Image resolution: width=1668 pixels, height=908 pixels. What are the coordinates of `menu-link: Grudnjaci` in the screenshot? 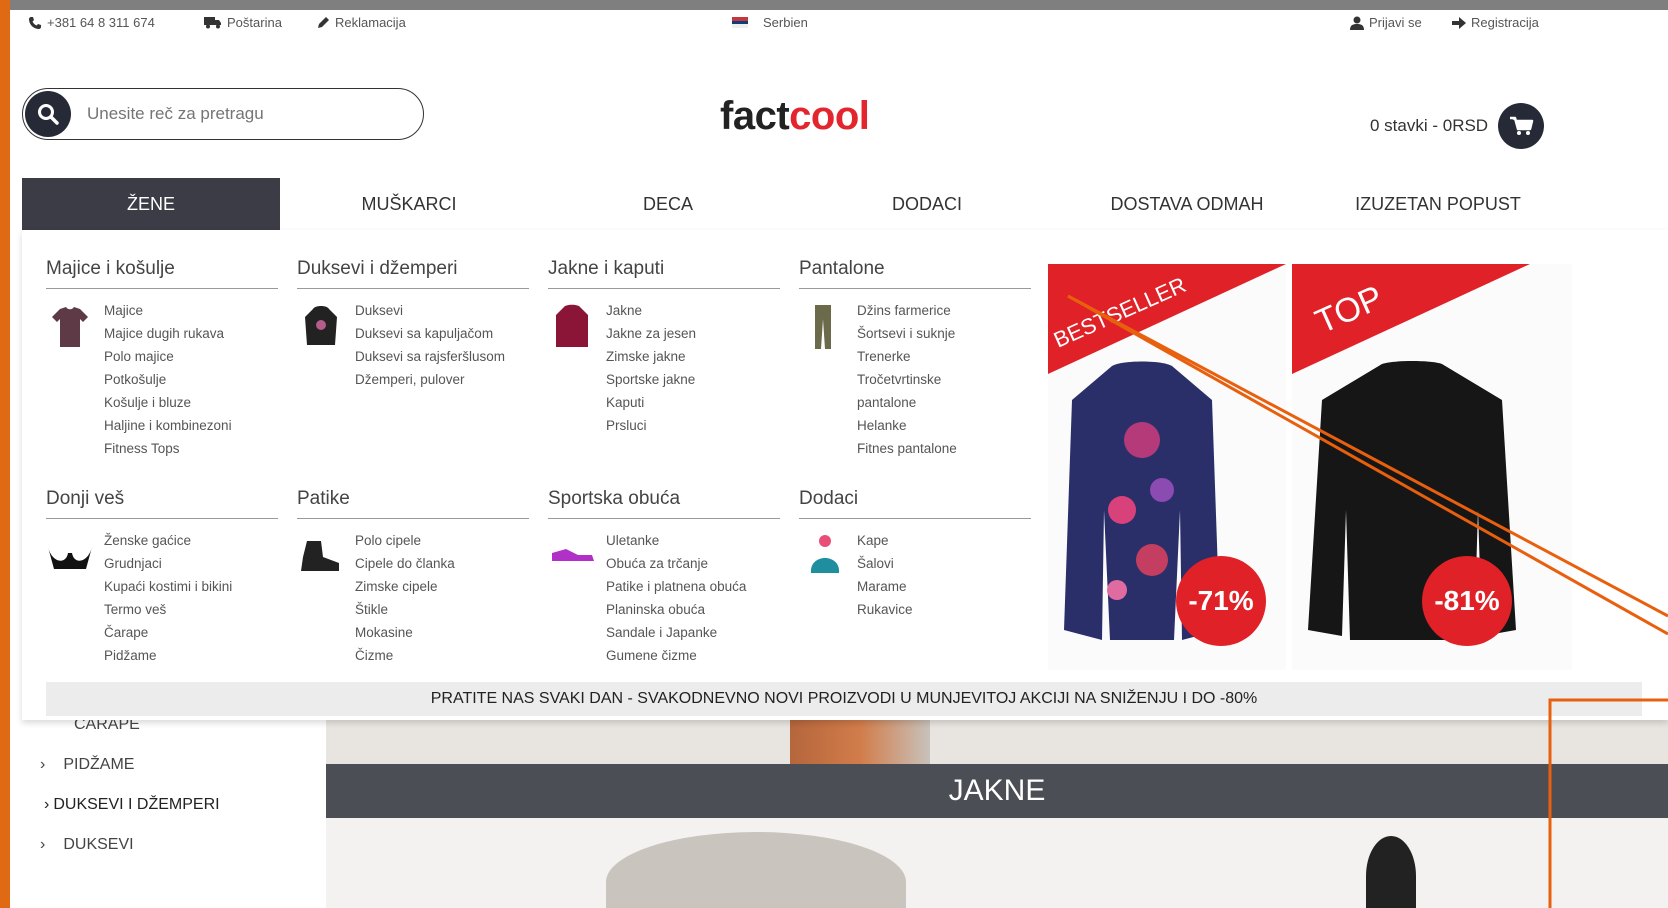 It's located at (168, 563).